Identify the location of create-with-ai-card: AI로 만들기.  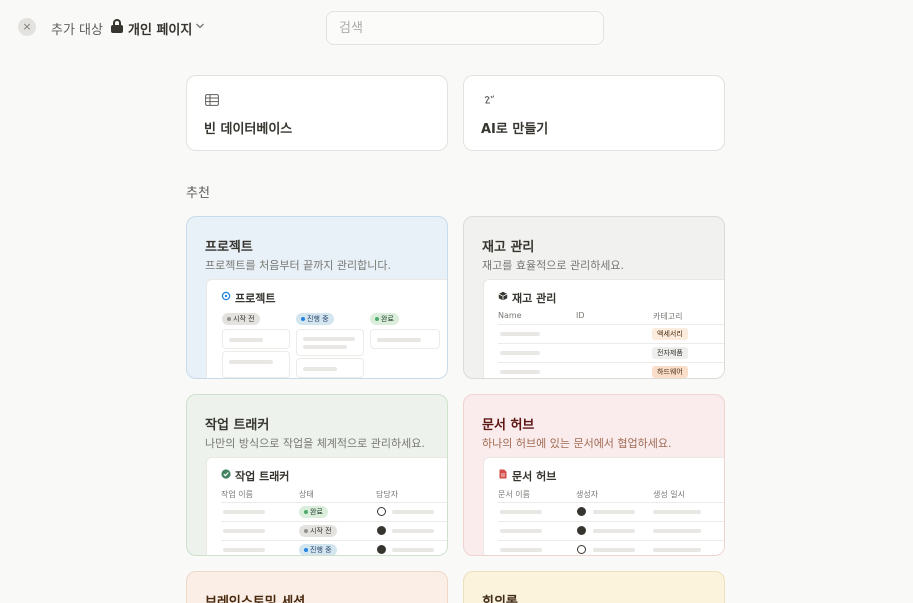
(594, 113).